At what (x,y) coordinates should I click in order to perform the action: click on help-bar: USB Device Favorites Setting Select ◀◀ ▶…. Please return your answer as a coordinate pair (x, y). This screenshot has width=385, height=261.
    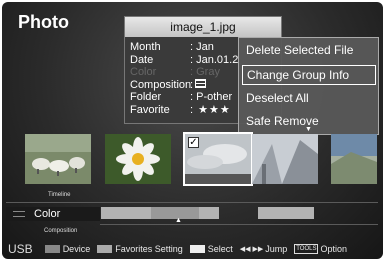
    Looking at the image, I should click on (192, 248).